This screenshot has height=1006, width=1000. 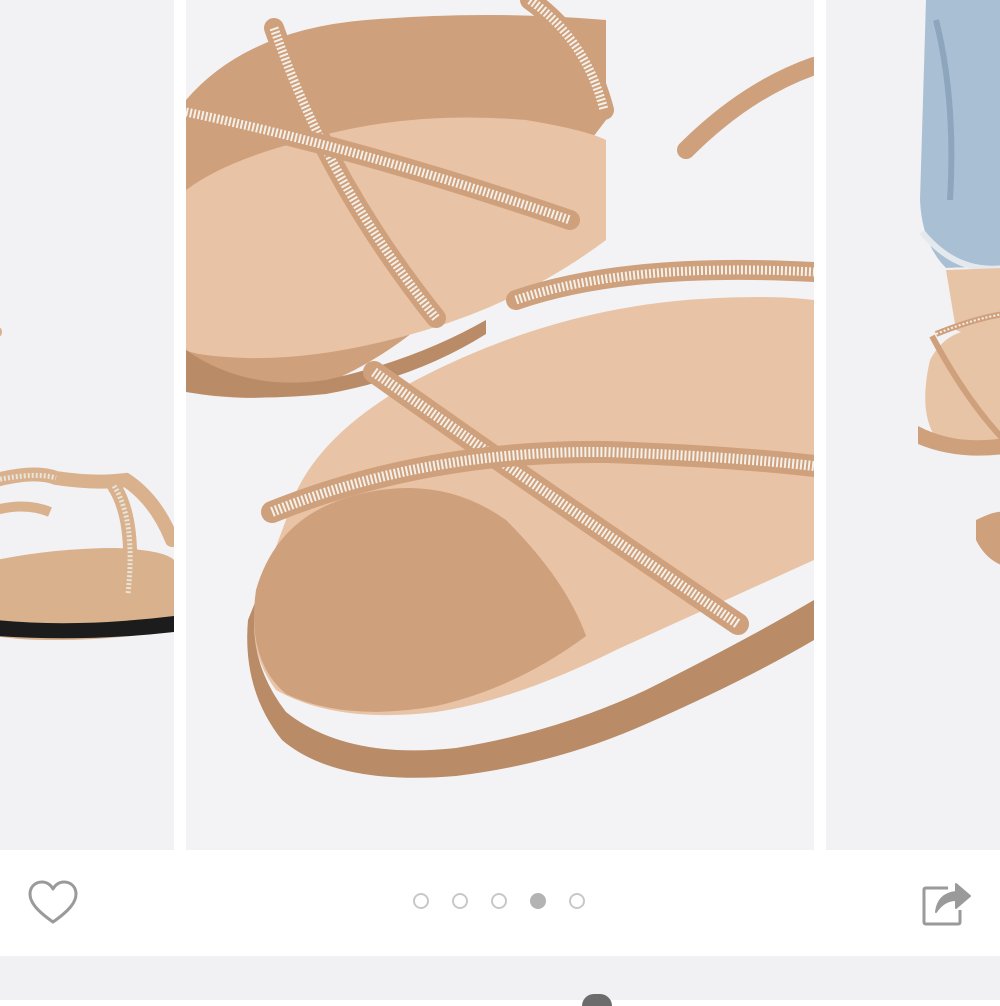 I want to click on carousel-controls, so click(x=500, y=903).